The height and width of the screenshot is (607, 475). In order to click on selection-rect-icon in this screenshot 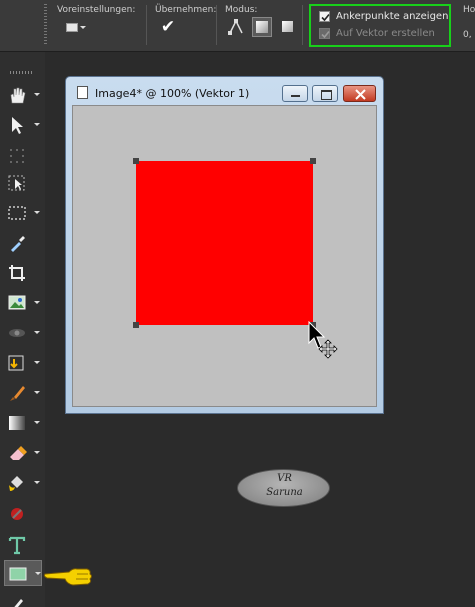, I will do `click(17, 213)`.